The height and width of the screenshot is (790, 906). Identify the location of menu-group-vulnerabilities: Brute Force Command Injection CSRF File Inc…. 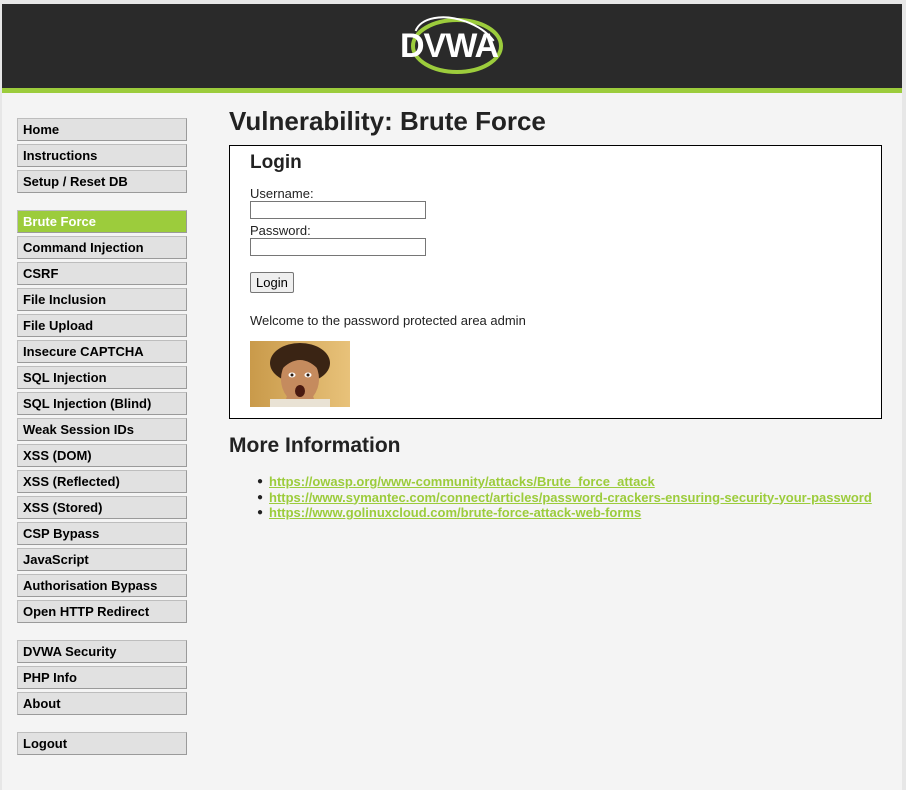
(103, 416).